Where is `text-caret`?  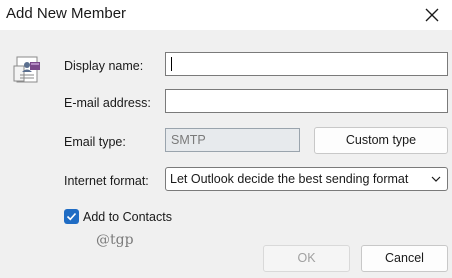 text-caret is located at coordinates (171, 64).